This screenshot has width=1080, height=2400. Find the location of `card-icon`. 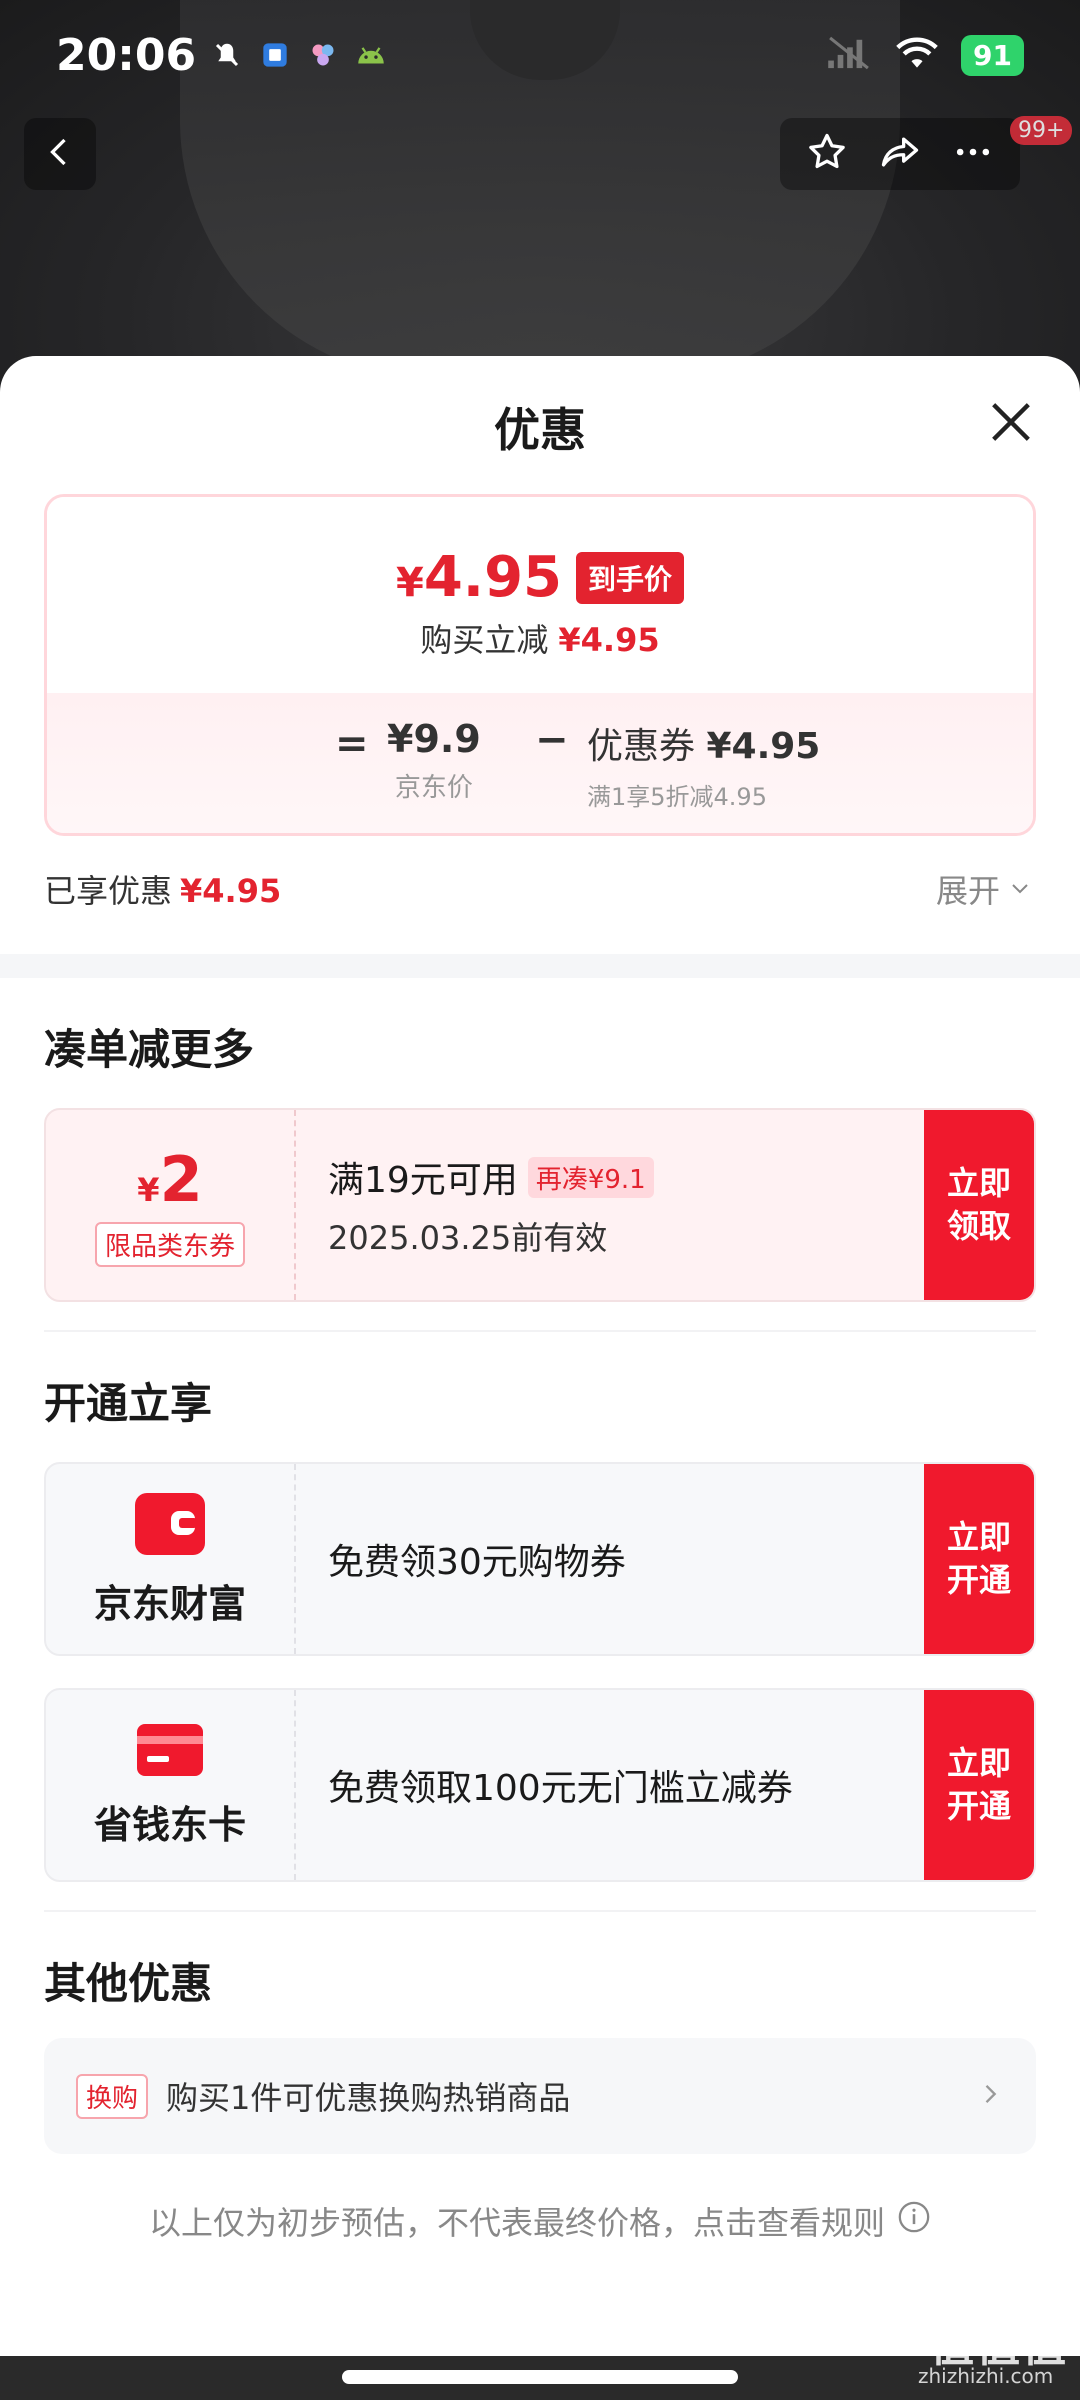

card-icon is located at coordinates (170, 1752).